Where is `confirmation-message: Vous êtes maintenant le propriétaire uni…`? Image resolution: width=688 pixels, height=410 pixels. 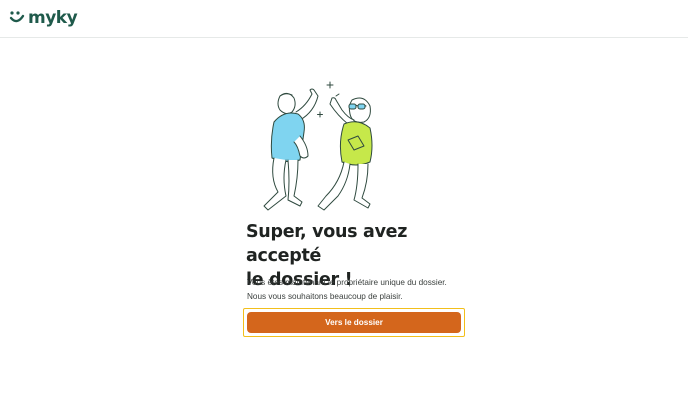
confirmation-message: Vous êtes maintenant le propriétaire uni… is located at coordinates (362, 289).